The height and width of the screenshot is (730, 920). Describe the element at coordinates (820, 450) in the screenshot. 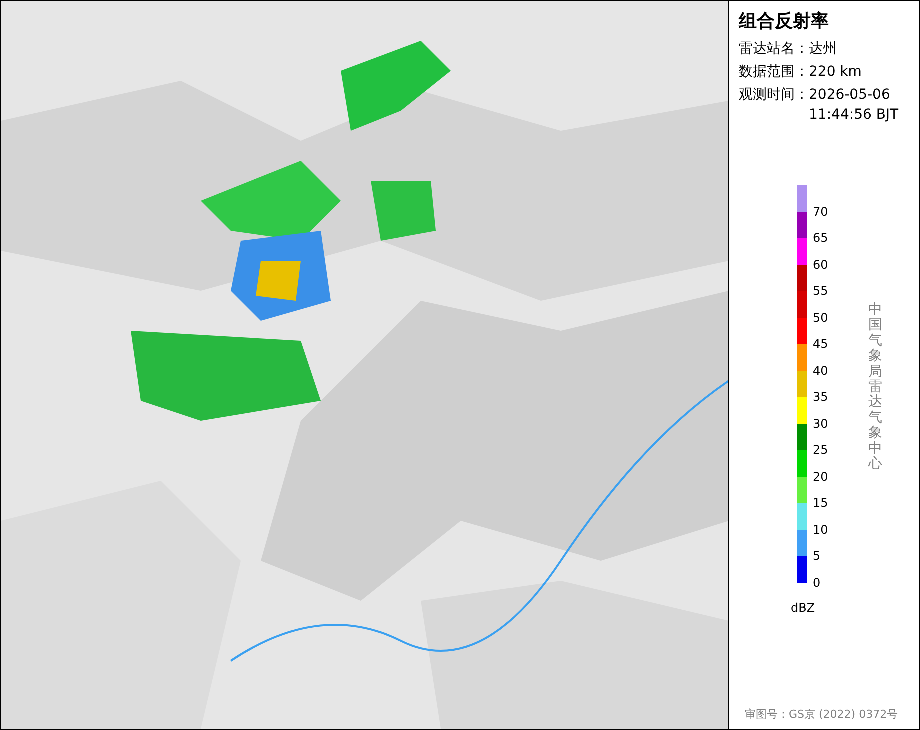

I see `scale-label: 25` at that location.